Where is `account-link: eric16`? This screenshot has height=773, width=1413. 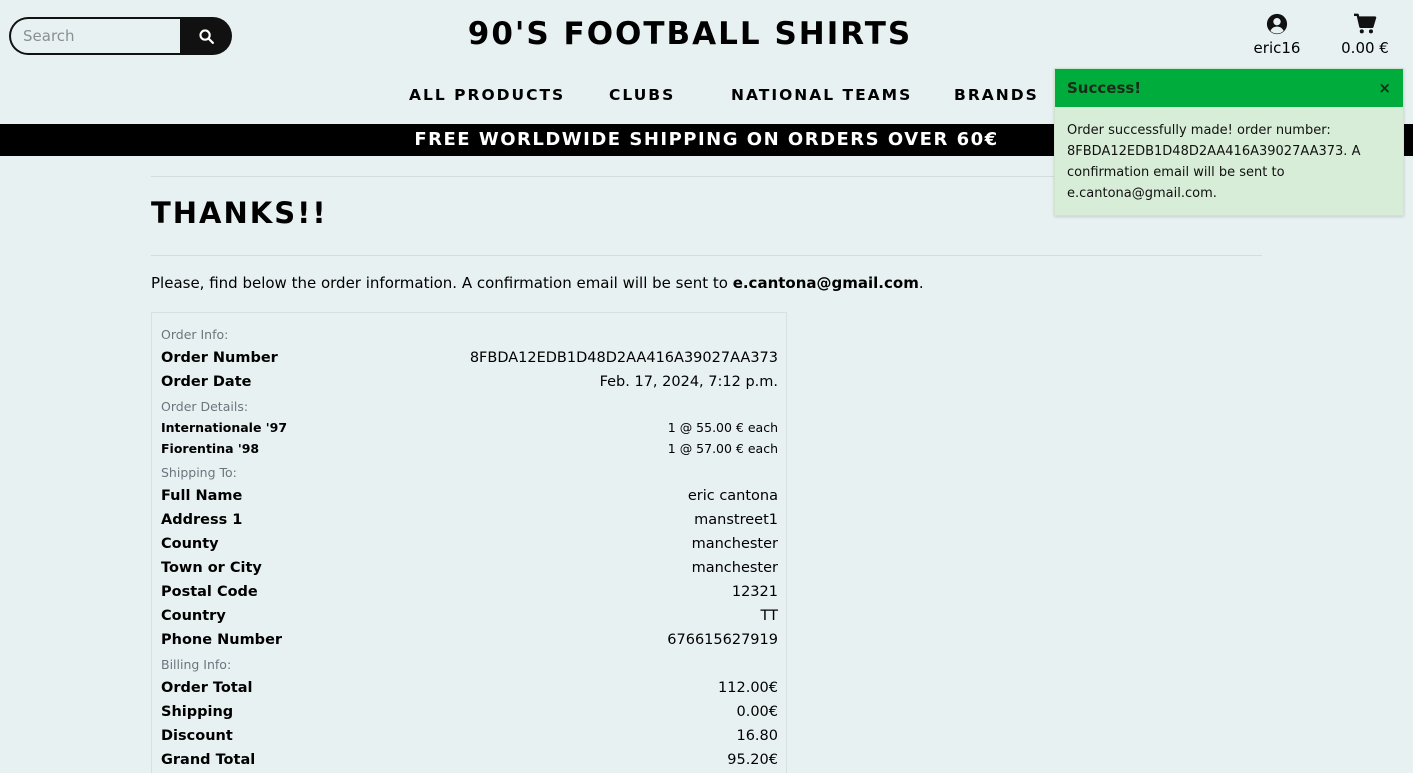 account-link: eric16 is located at coordinates (1277, 35).